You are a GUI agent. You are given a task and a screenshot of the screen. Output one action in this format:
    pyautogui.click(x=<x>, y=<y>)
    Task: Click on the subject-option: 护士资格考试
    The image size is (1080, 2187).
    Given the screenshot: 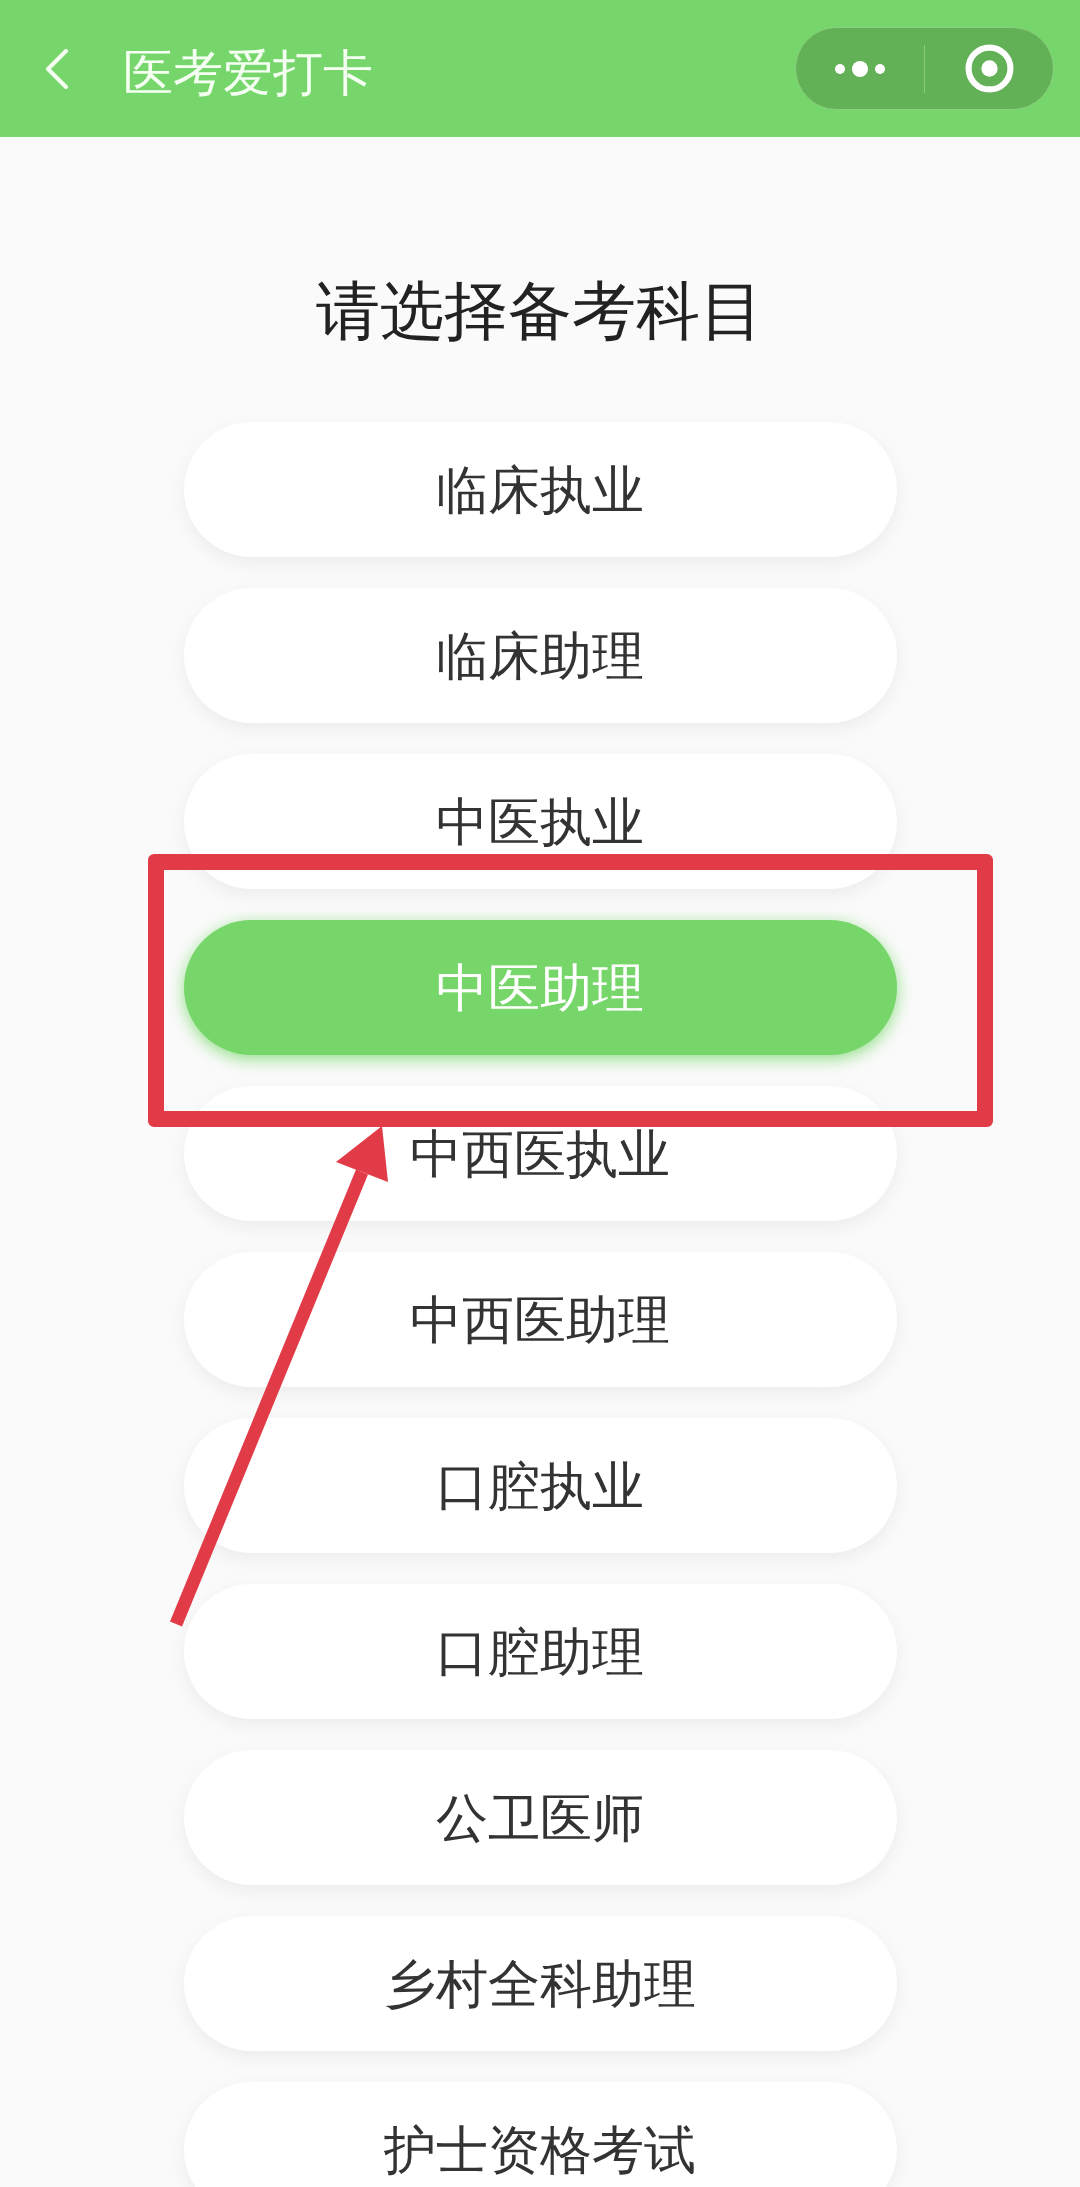 What is the action you would take?
    pyautogui.click(x=540, y=2134)
    